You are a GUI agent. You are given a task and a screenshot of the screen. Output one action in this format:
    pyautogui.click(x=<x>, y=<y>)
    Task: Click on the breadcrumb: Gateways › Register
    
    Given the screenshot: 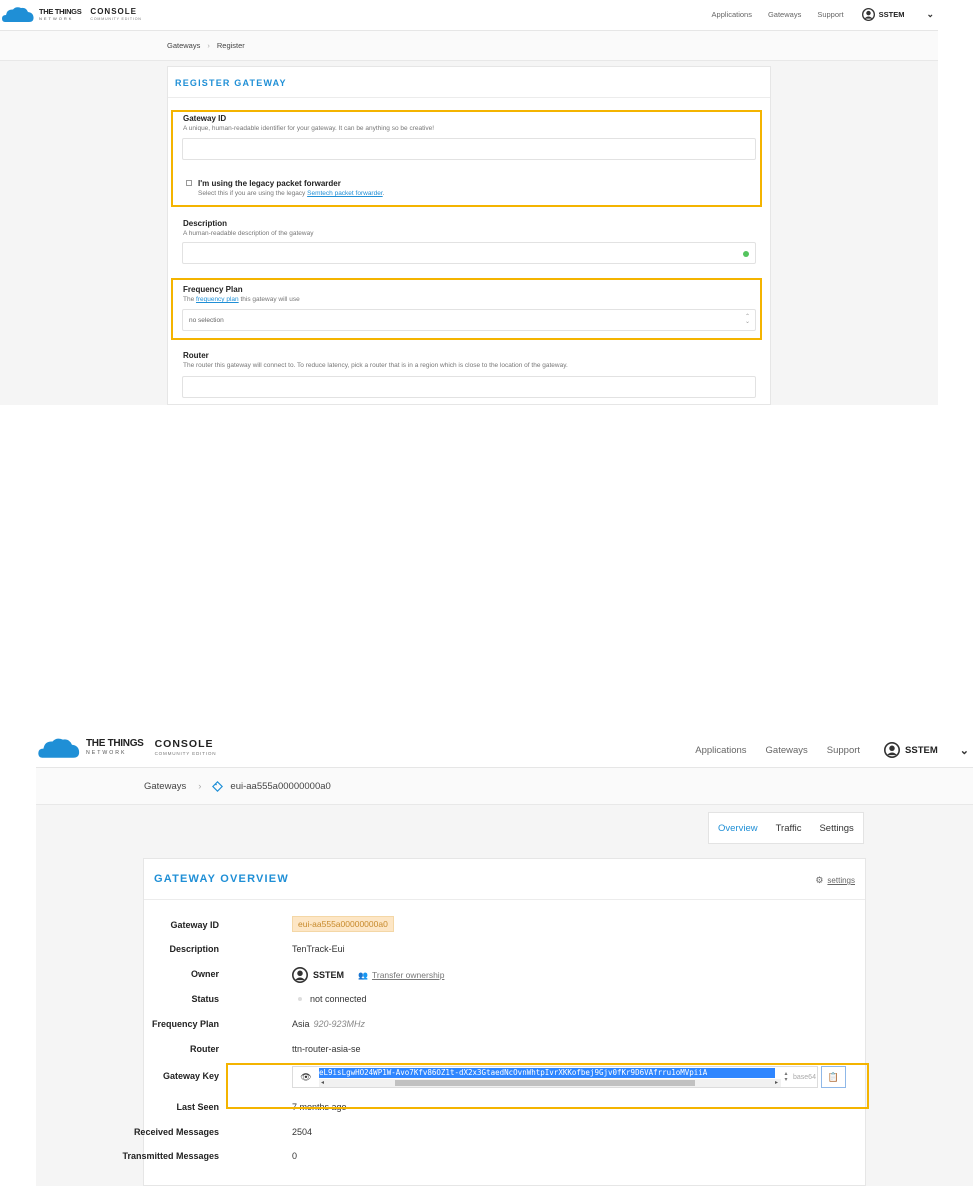 What is the action you would take?
    pyautogui.click(x=469, y=46)
    